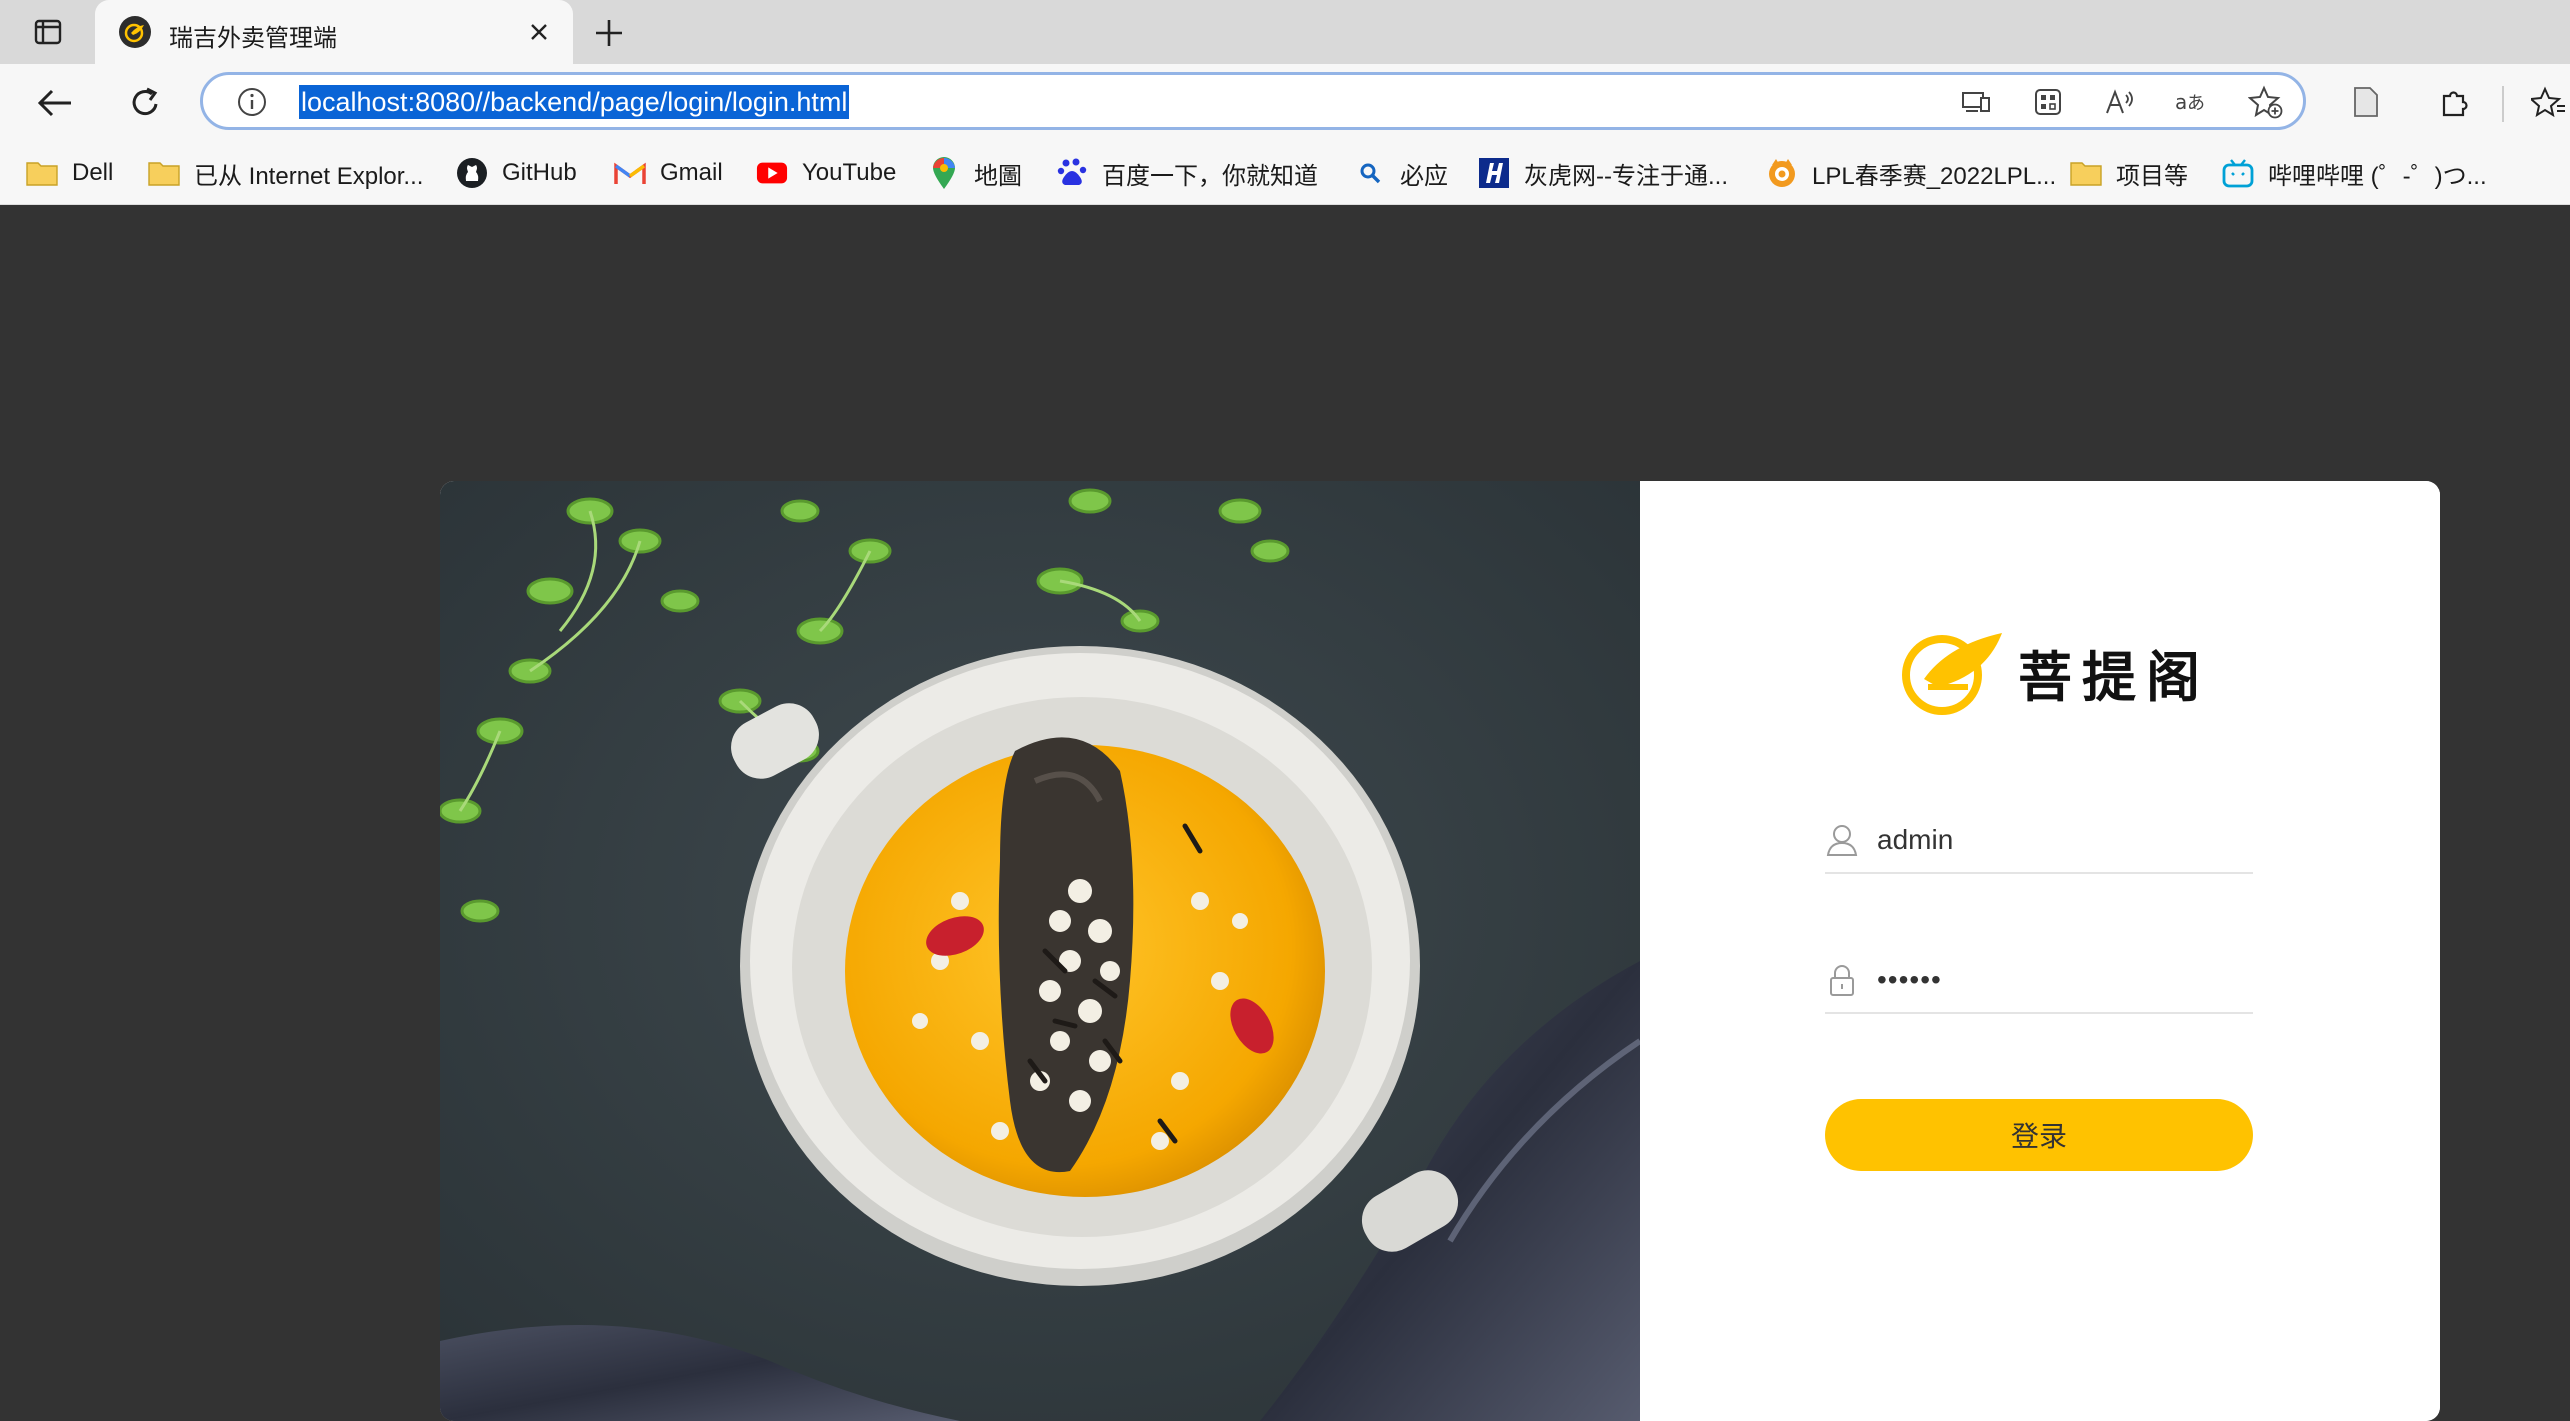 The image size is (2570, 1421). What do you see at coordinates (2503, 104) in the screenshot?
I see `toolbar-divider` at bounding box center [2503, 104].